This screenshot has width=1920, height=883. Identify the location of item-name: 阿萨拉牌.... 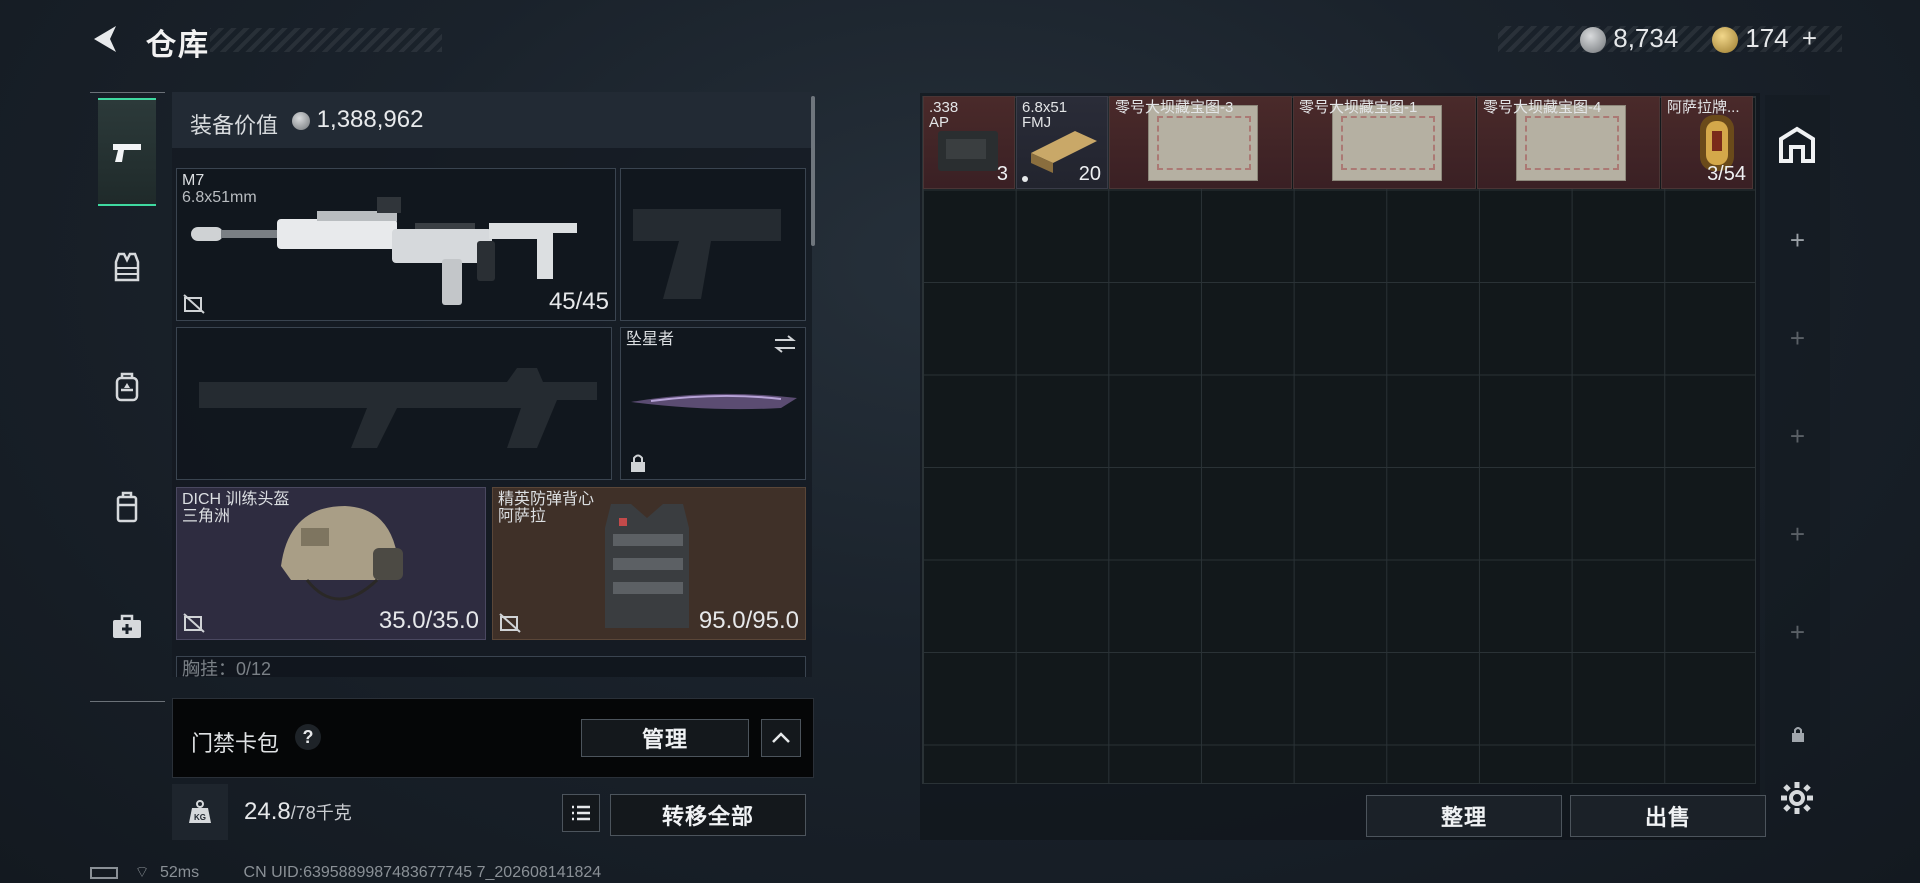
(1703, 107).